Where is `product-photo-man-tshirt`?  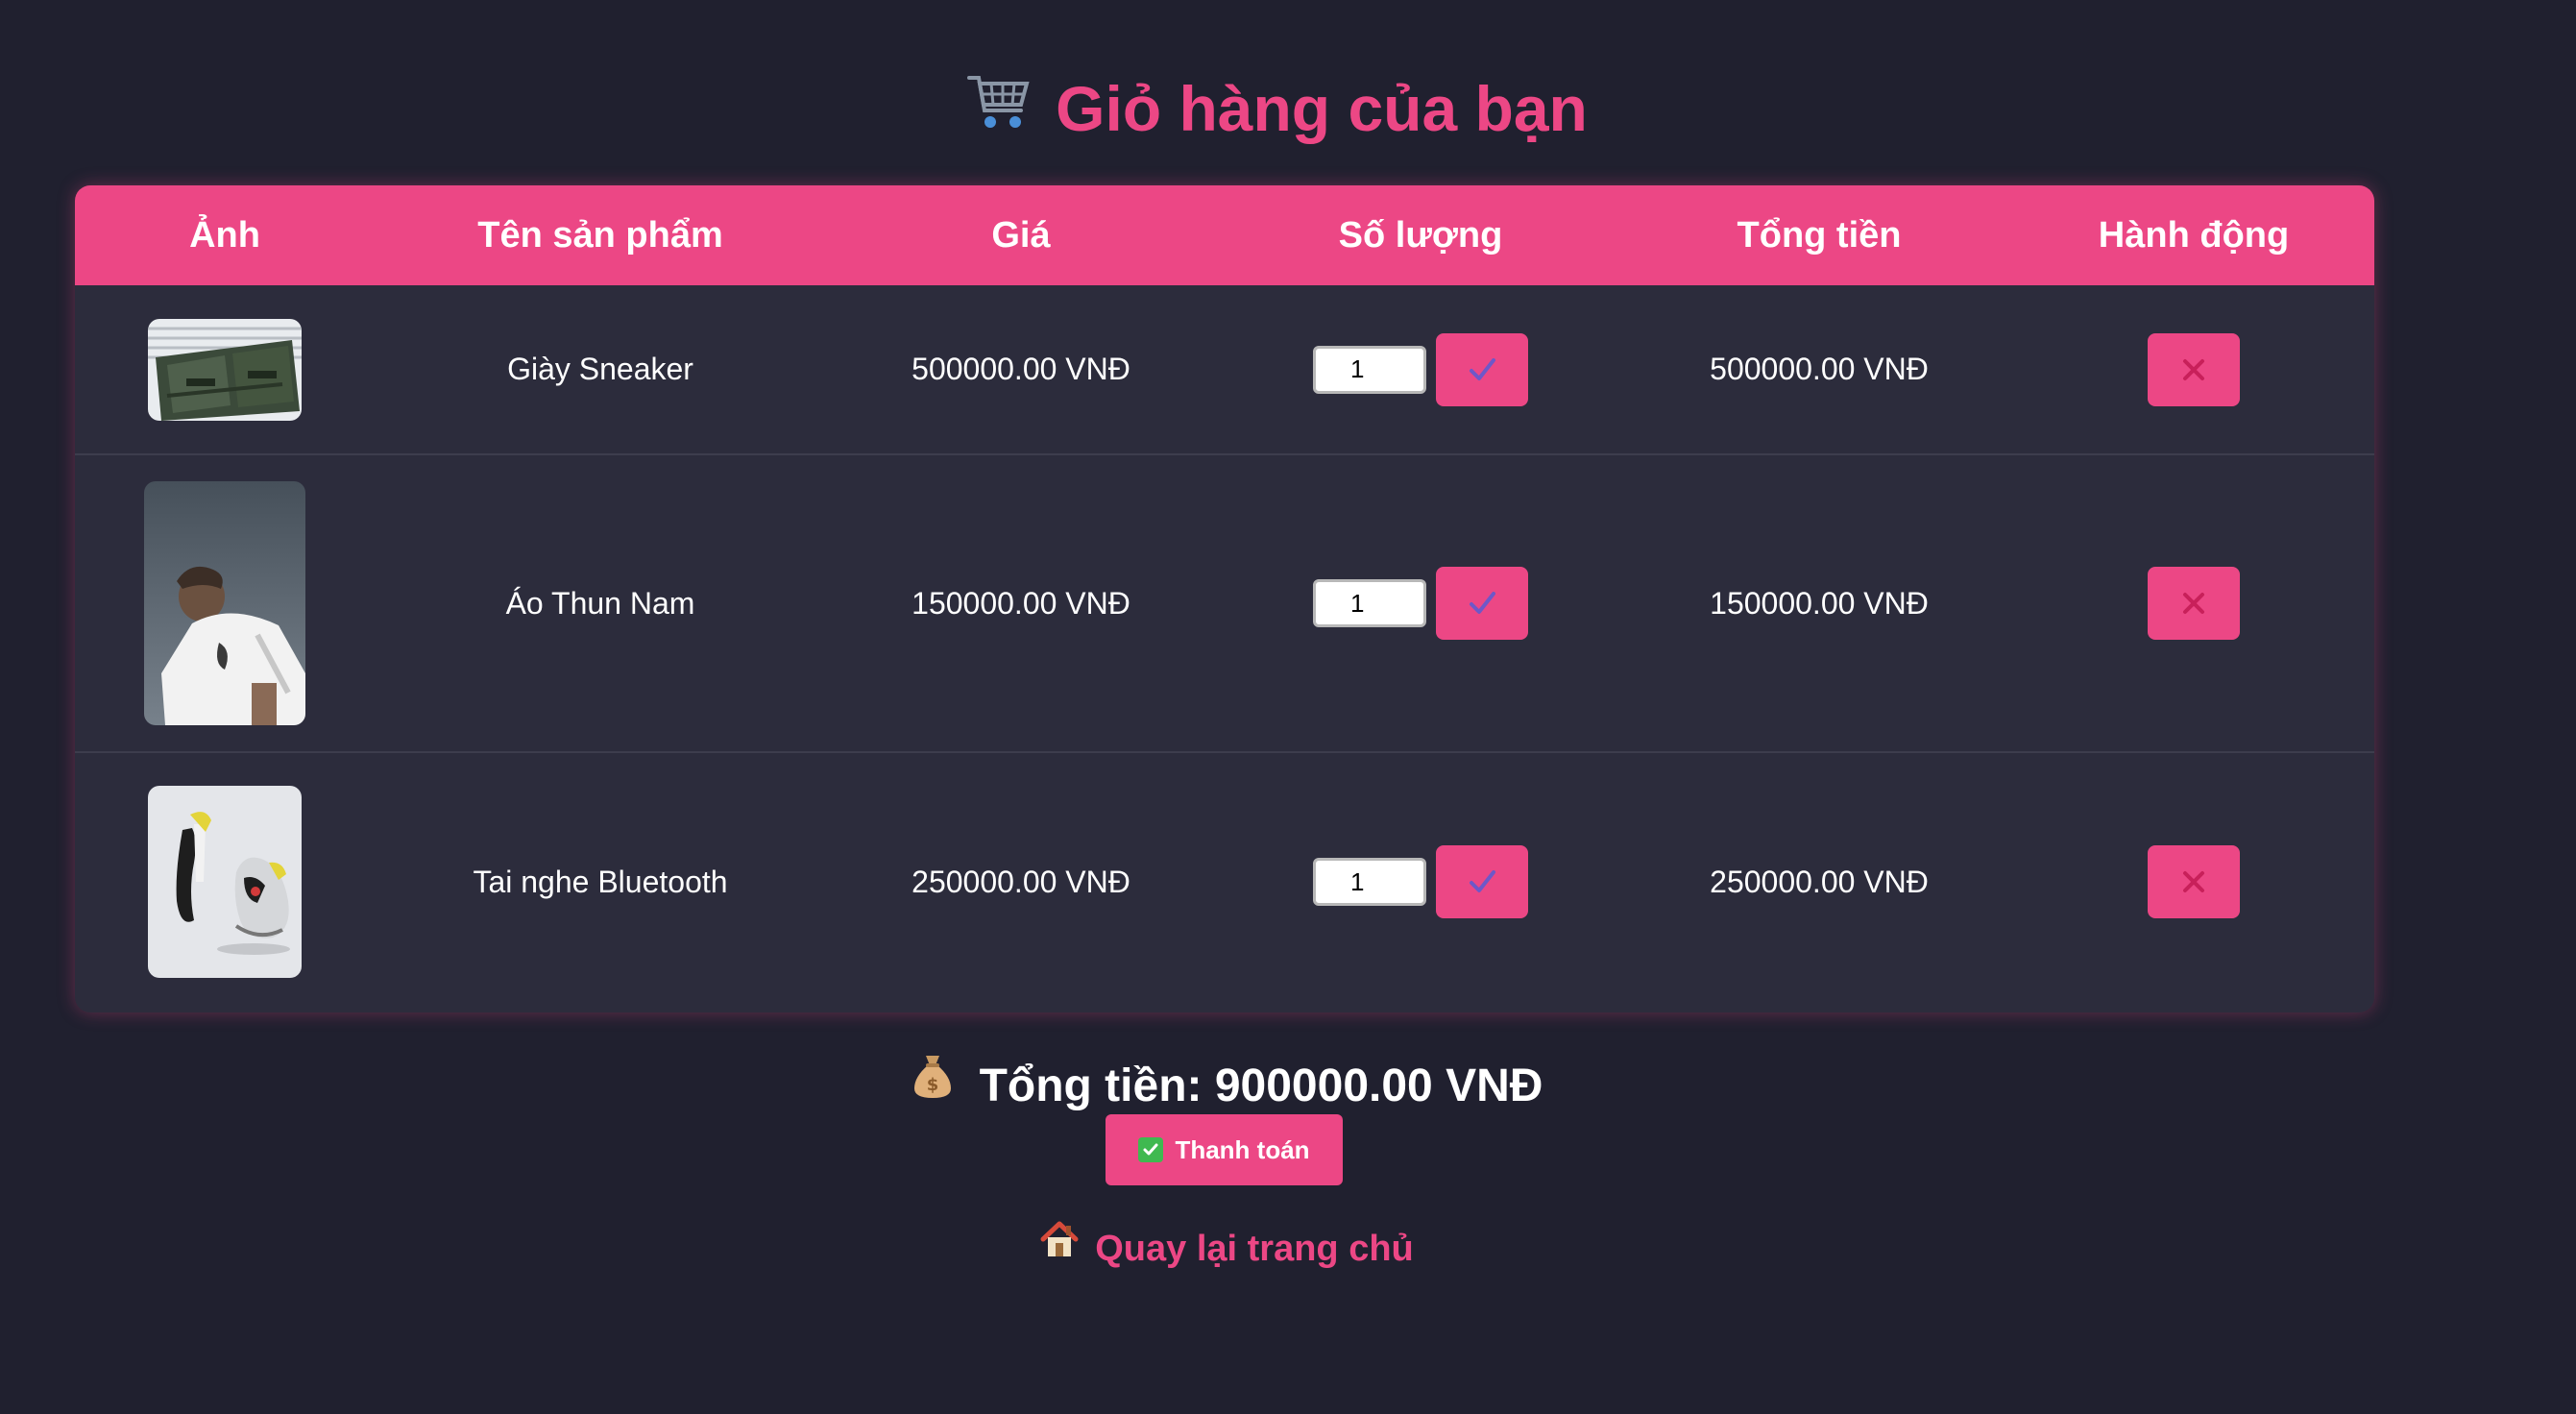 product-photo-man-tshirt is located at coordinates (225, 603).